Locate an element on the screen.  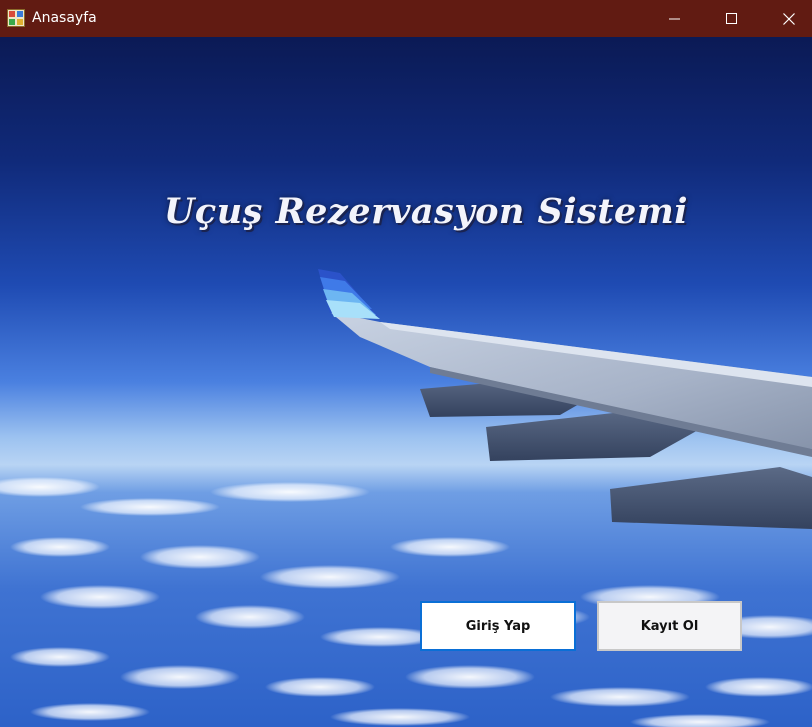
maximize-icon is located at coordinates (732, 18).